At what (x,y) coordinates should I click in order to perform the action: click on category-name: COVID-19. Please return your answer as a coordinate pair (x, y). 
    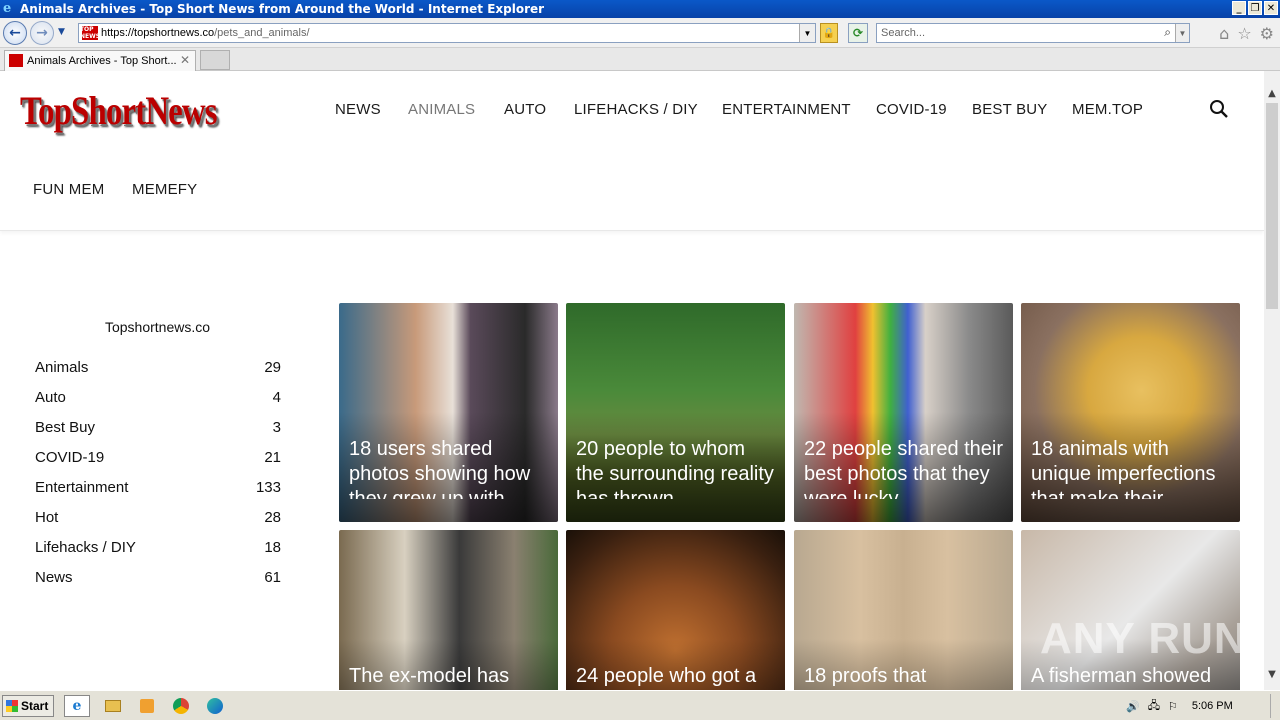
    Looking at the image, I should click on (69, 457).